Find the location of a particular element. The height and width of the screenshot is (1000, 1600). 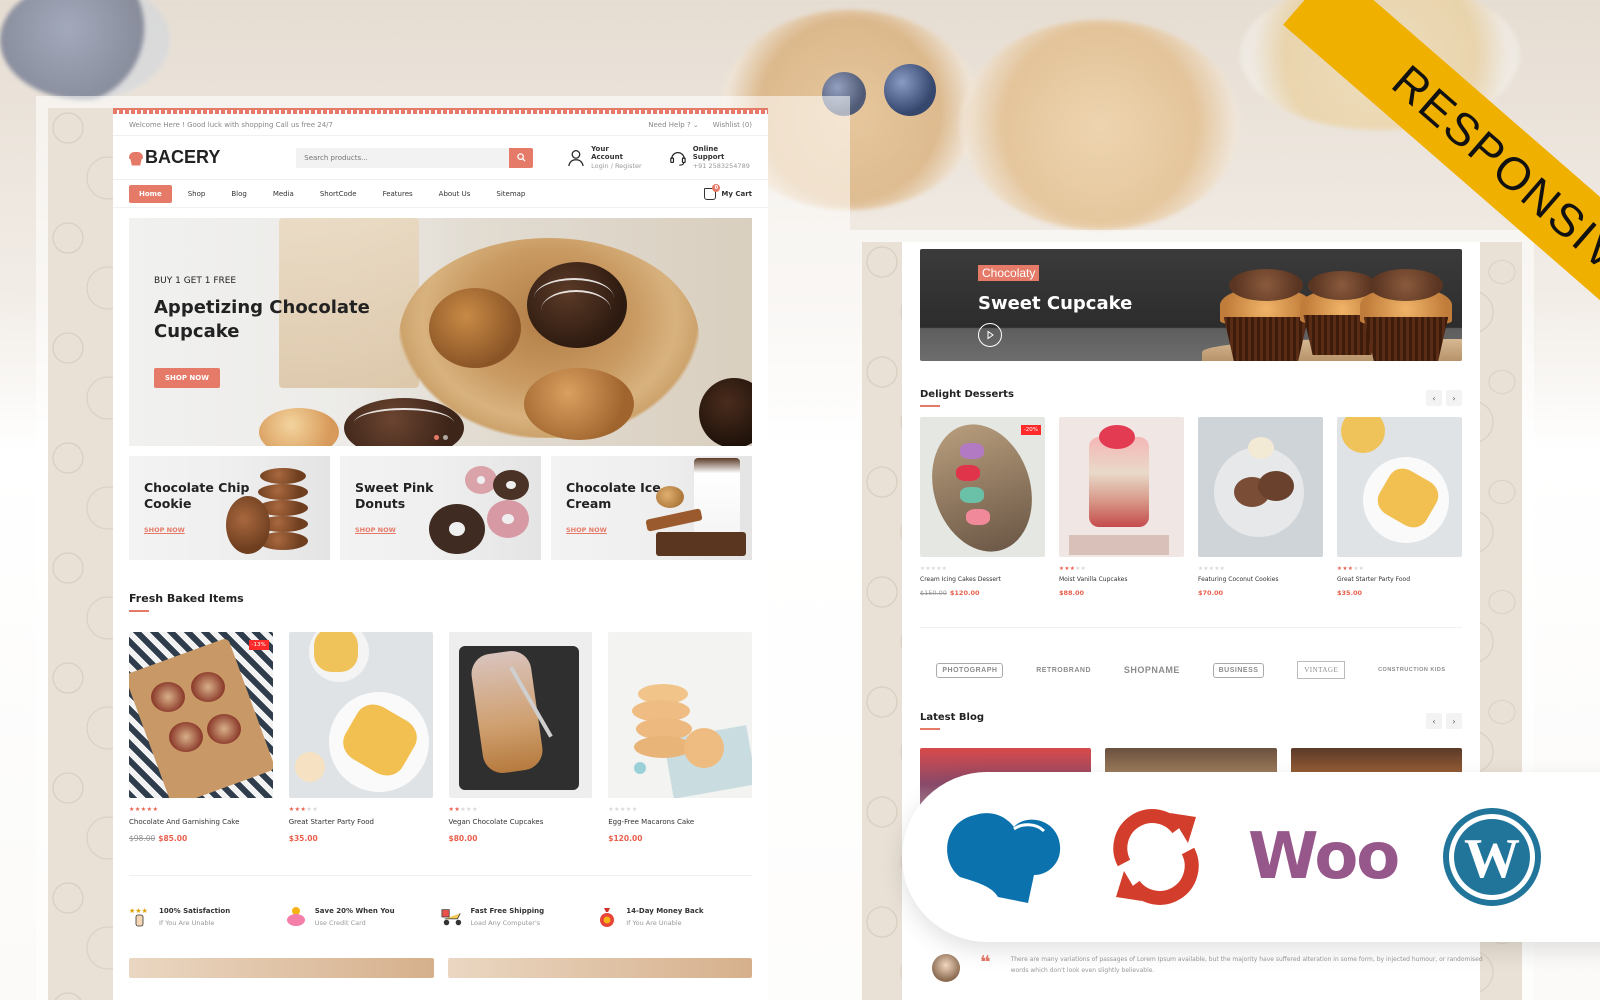

section-header-blog: Latest Blog ‹ › is located at coordinates (1191, 721).